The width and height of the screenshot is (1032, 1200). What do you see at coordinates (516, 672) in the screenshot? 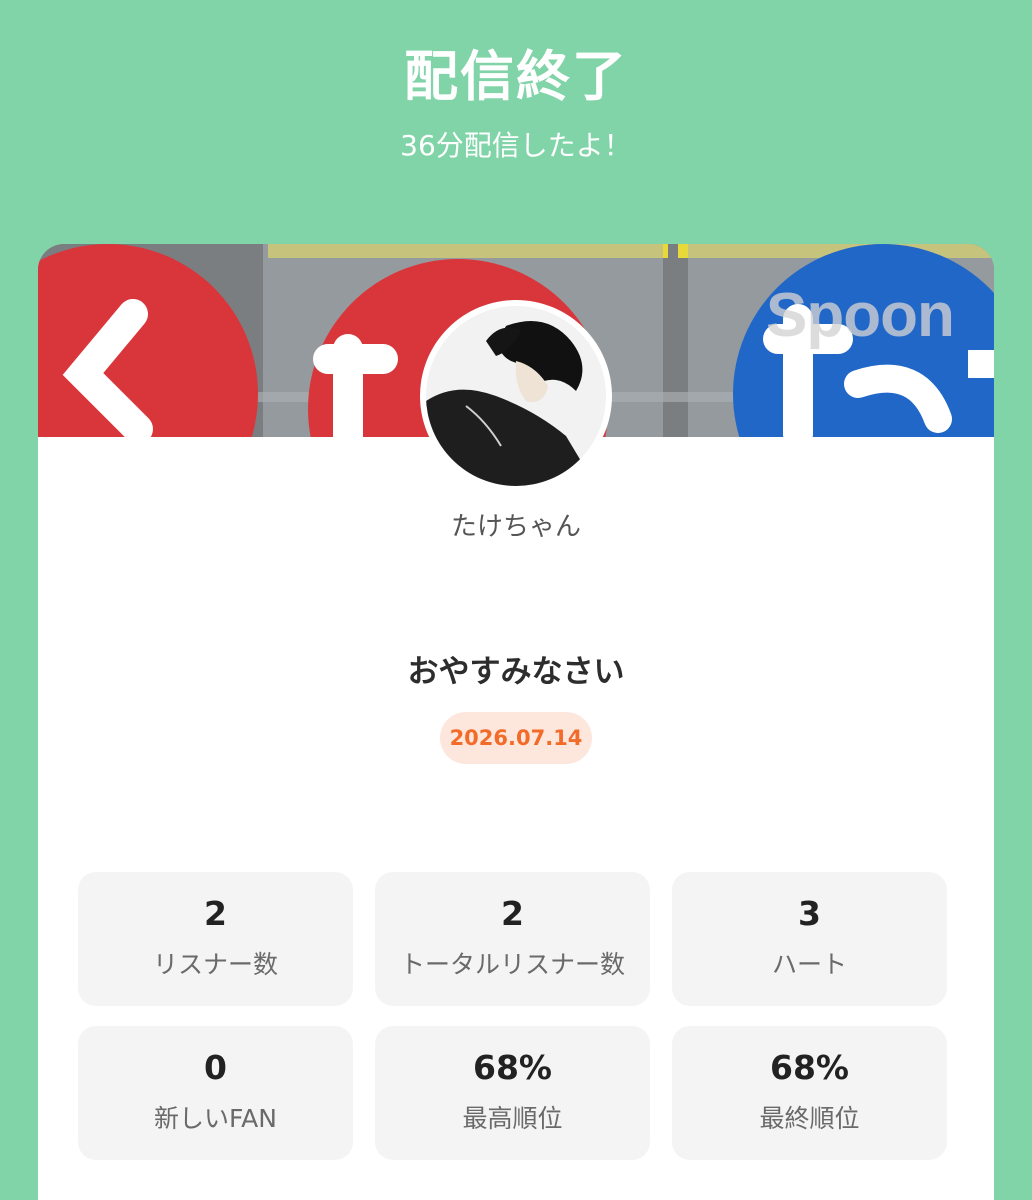
I see `broadcast-title: おやすみなさい` at bounding box center [516, 672].